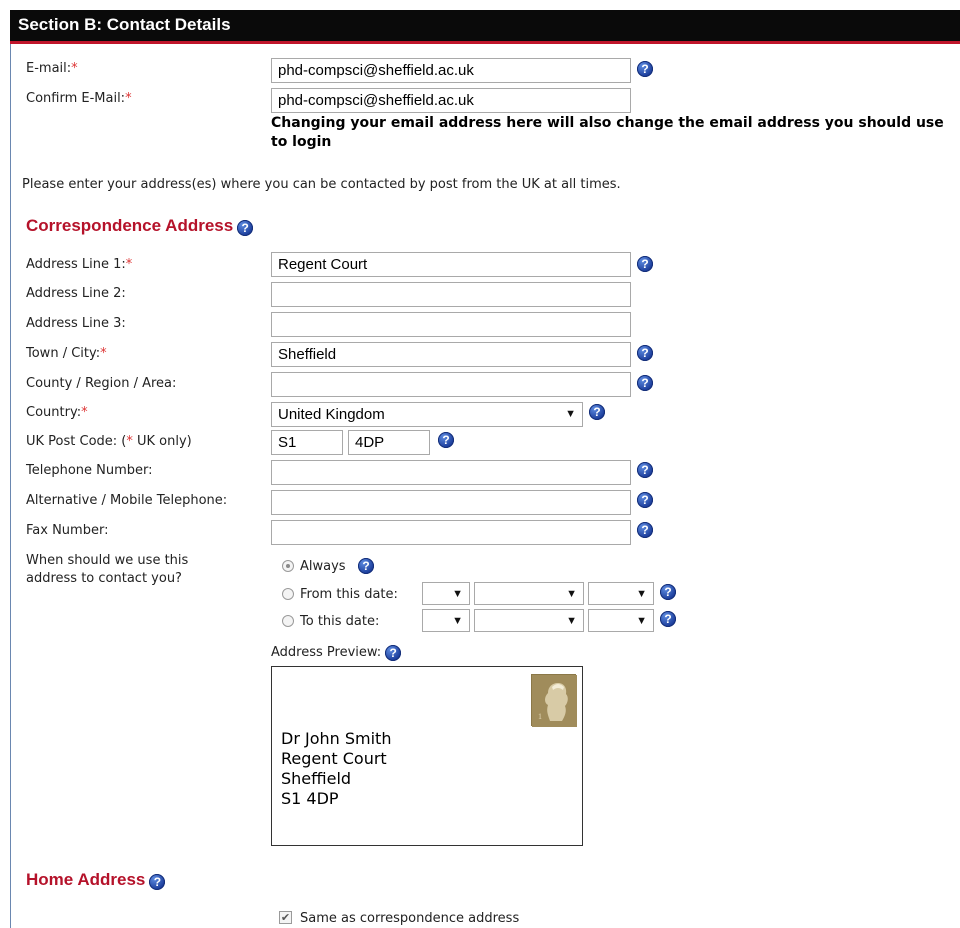  Describe the element at coordinates (529, 620) in the screenshot. I see `to-month-select: ▼` at that location.